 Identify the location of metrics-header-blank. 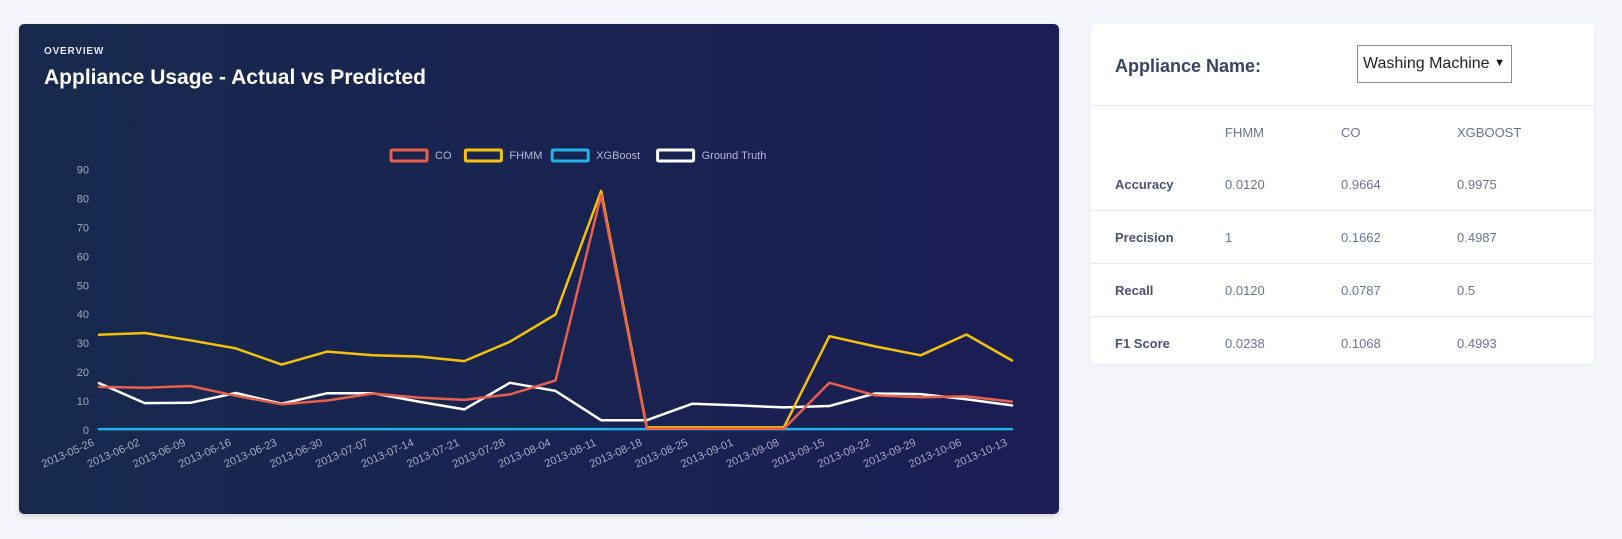
(1157, 132).